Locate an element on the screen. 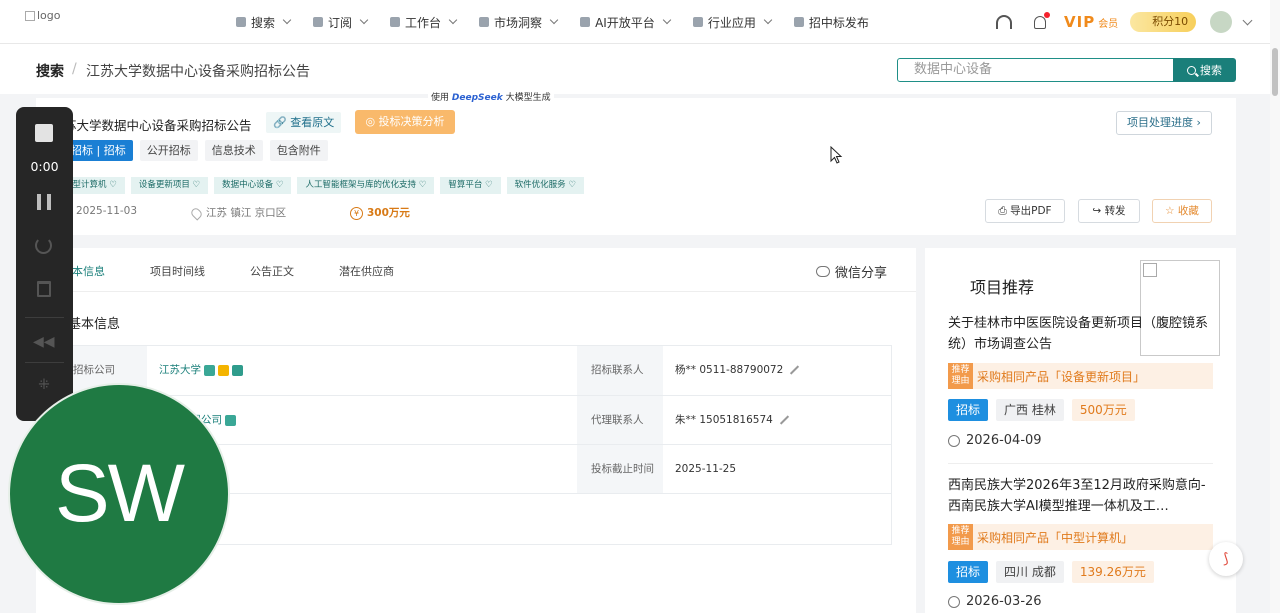 The height and width of the screenshot is (613, 1280). trash-icon is located at coordinates (44, 289).